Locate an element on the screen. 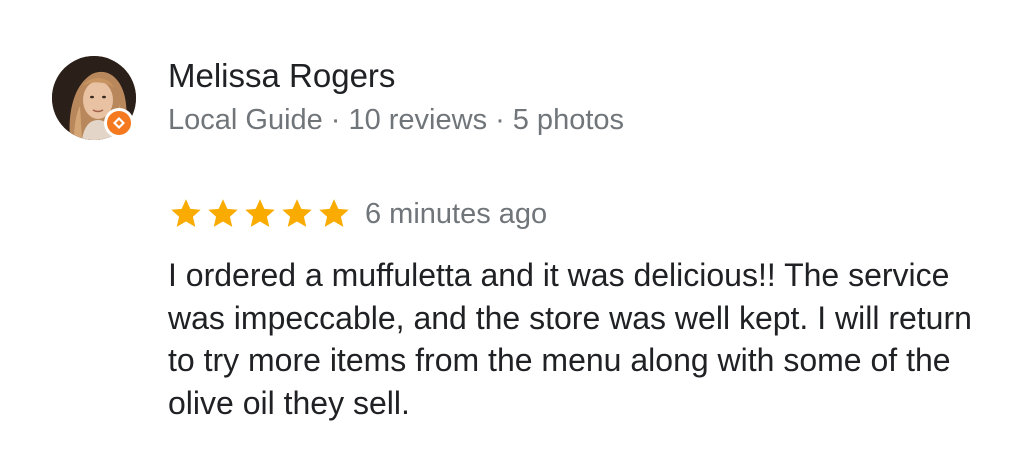 The image size is (1024, 463). reviewer-meta: Local Guide · 10 reviews · 5 photos is located at coordinates (396, 120).